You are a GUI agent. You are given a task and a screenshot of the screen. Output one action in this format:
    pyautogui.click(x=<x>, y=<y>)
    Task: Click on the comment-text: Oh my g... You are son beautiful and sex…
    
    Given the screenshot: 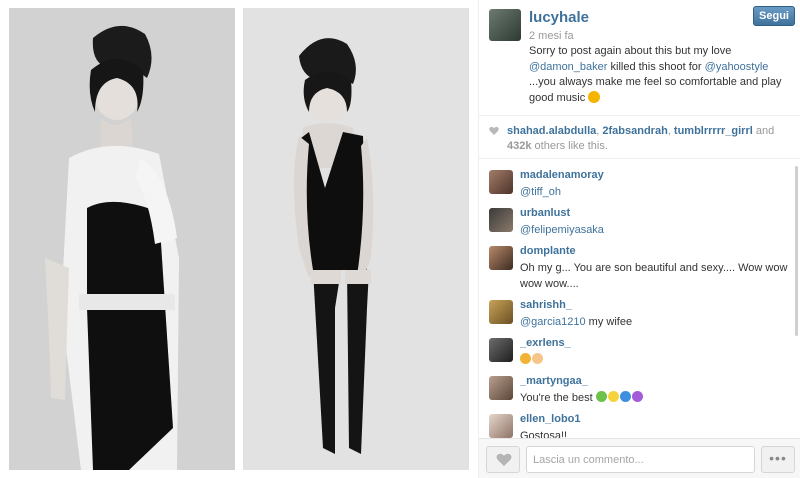 What is the action you would take?
    pyautogui.click(x=654, y=276)
    